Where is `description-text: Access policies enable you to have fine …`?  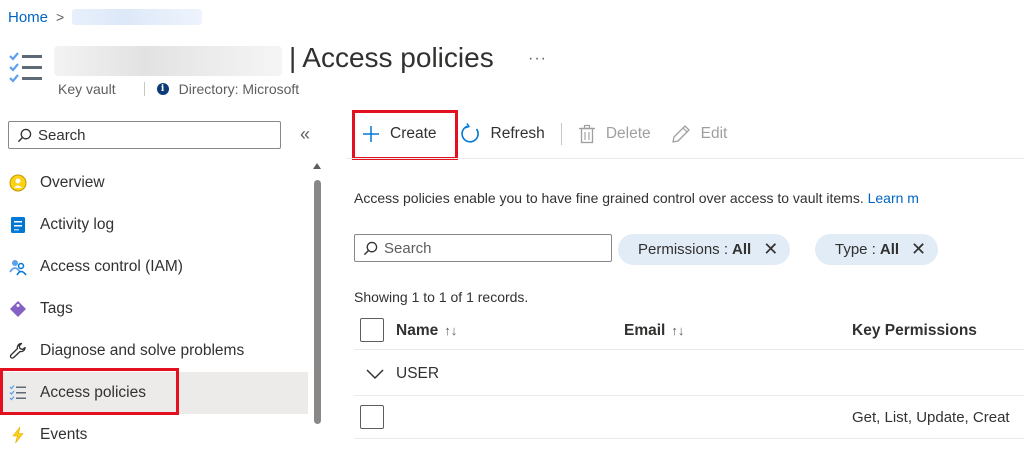 description-text: Access policies enable you to have fine … is located at coordinates (611, 198).